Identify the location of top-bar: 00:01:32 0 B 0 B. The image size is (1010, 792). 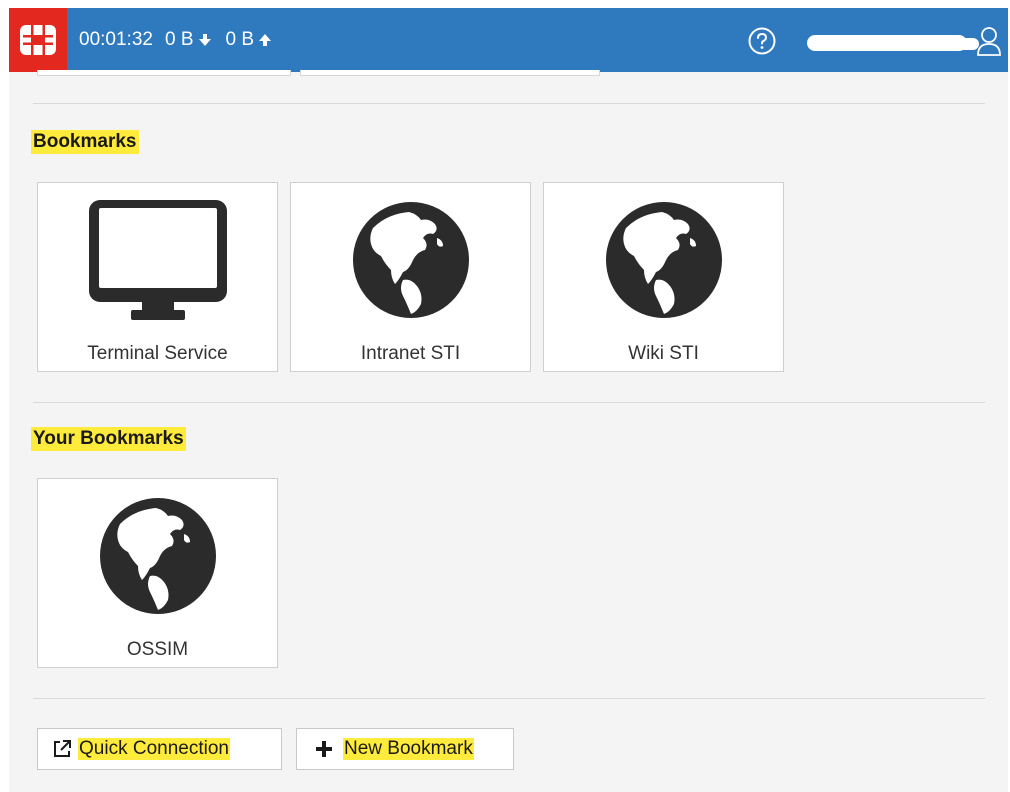
(508, 40).